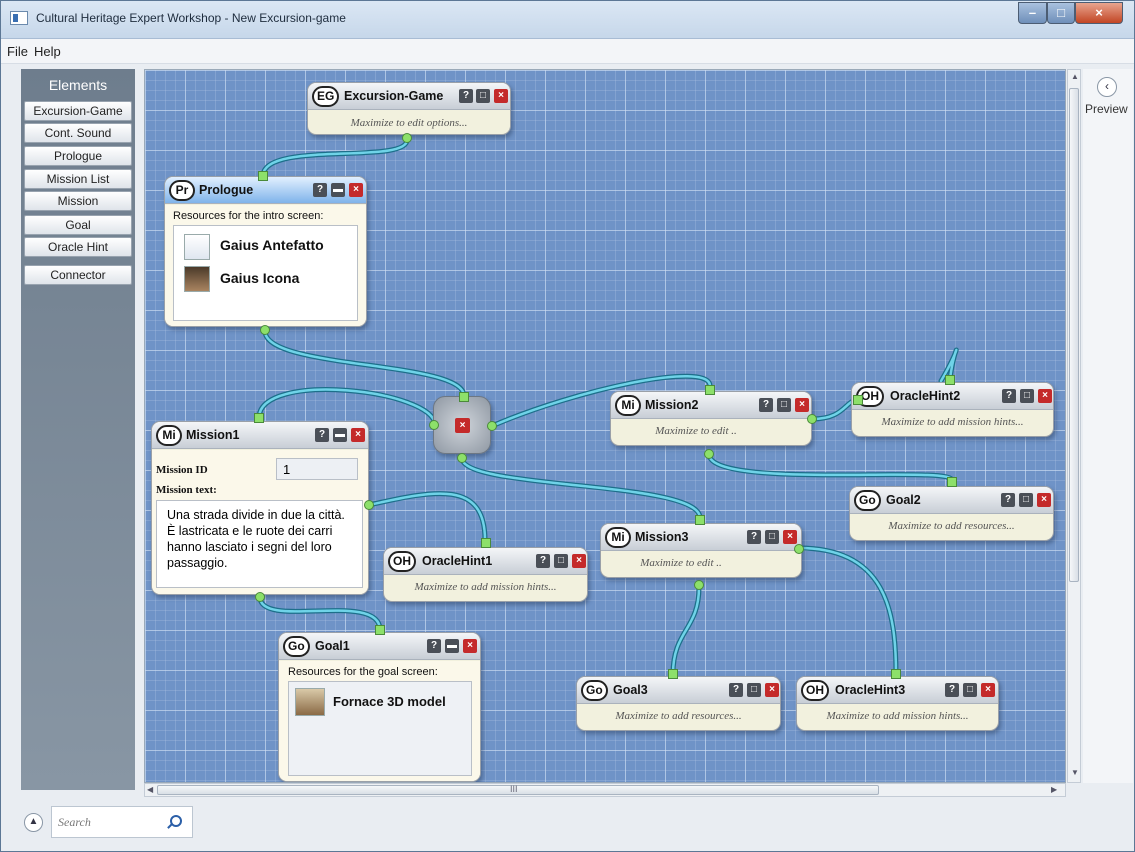  Describe the element at coordinates (78, 275) in the screenshot. I see `element-connector: Connector` at that location.